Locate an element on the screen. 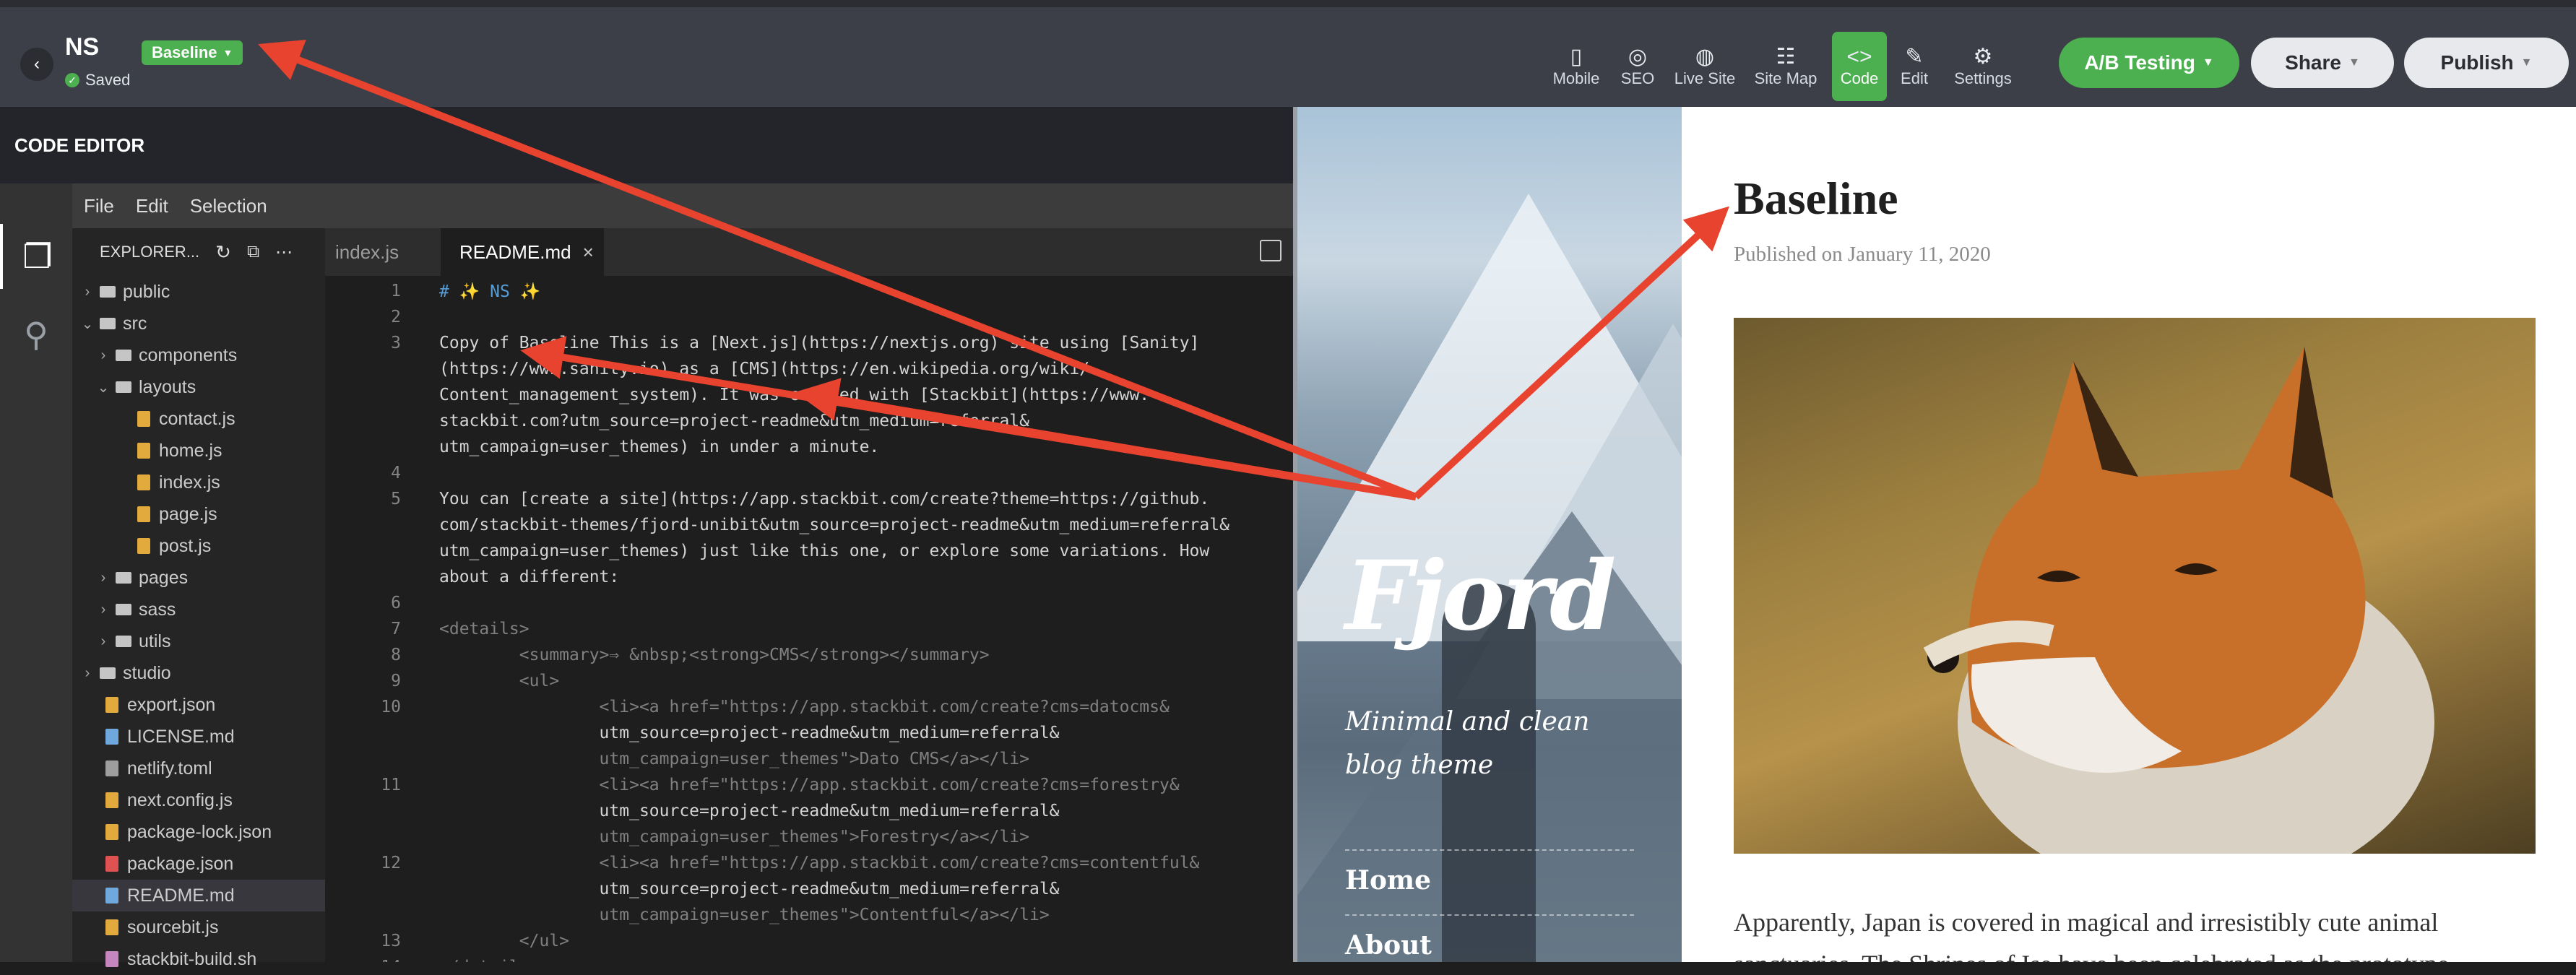 This screenshot has width=2576, height=975. tab-index-js: index.js is located at coordinates (381, 252).